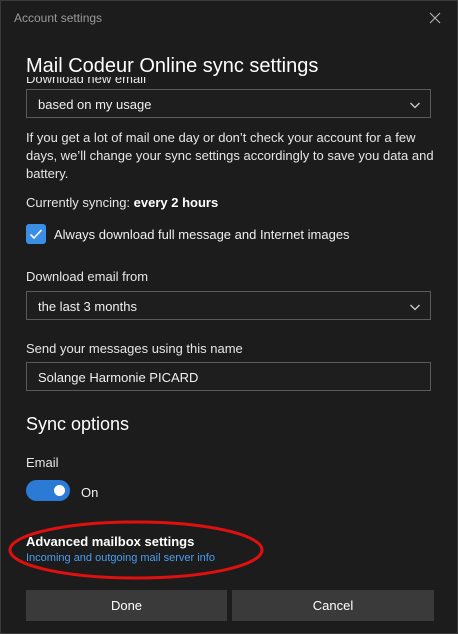 The image size is (458, 634). What do you see at coordinates (228, 305) in the screenshot?
I see `download-from-dropdown: the last 3 months` at bounding box center [228, 305].